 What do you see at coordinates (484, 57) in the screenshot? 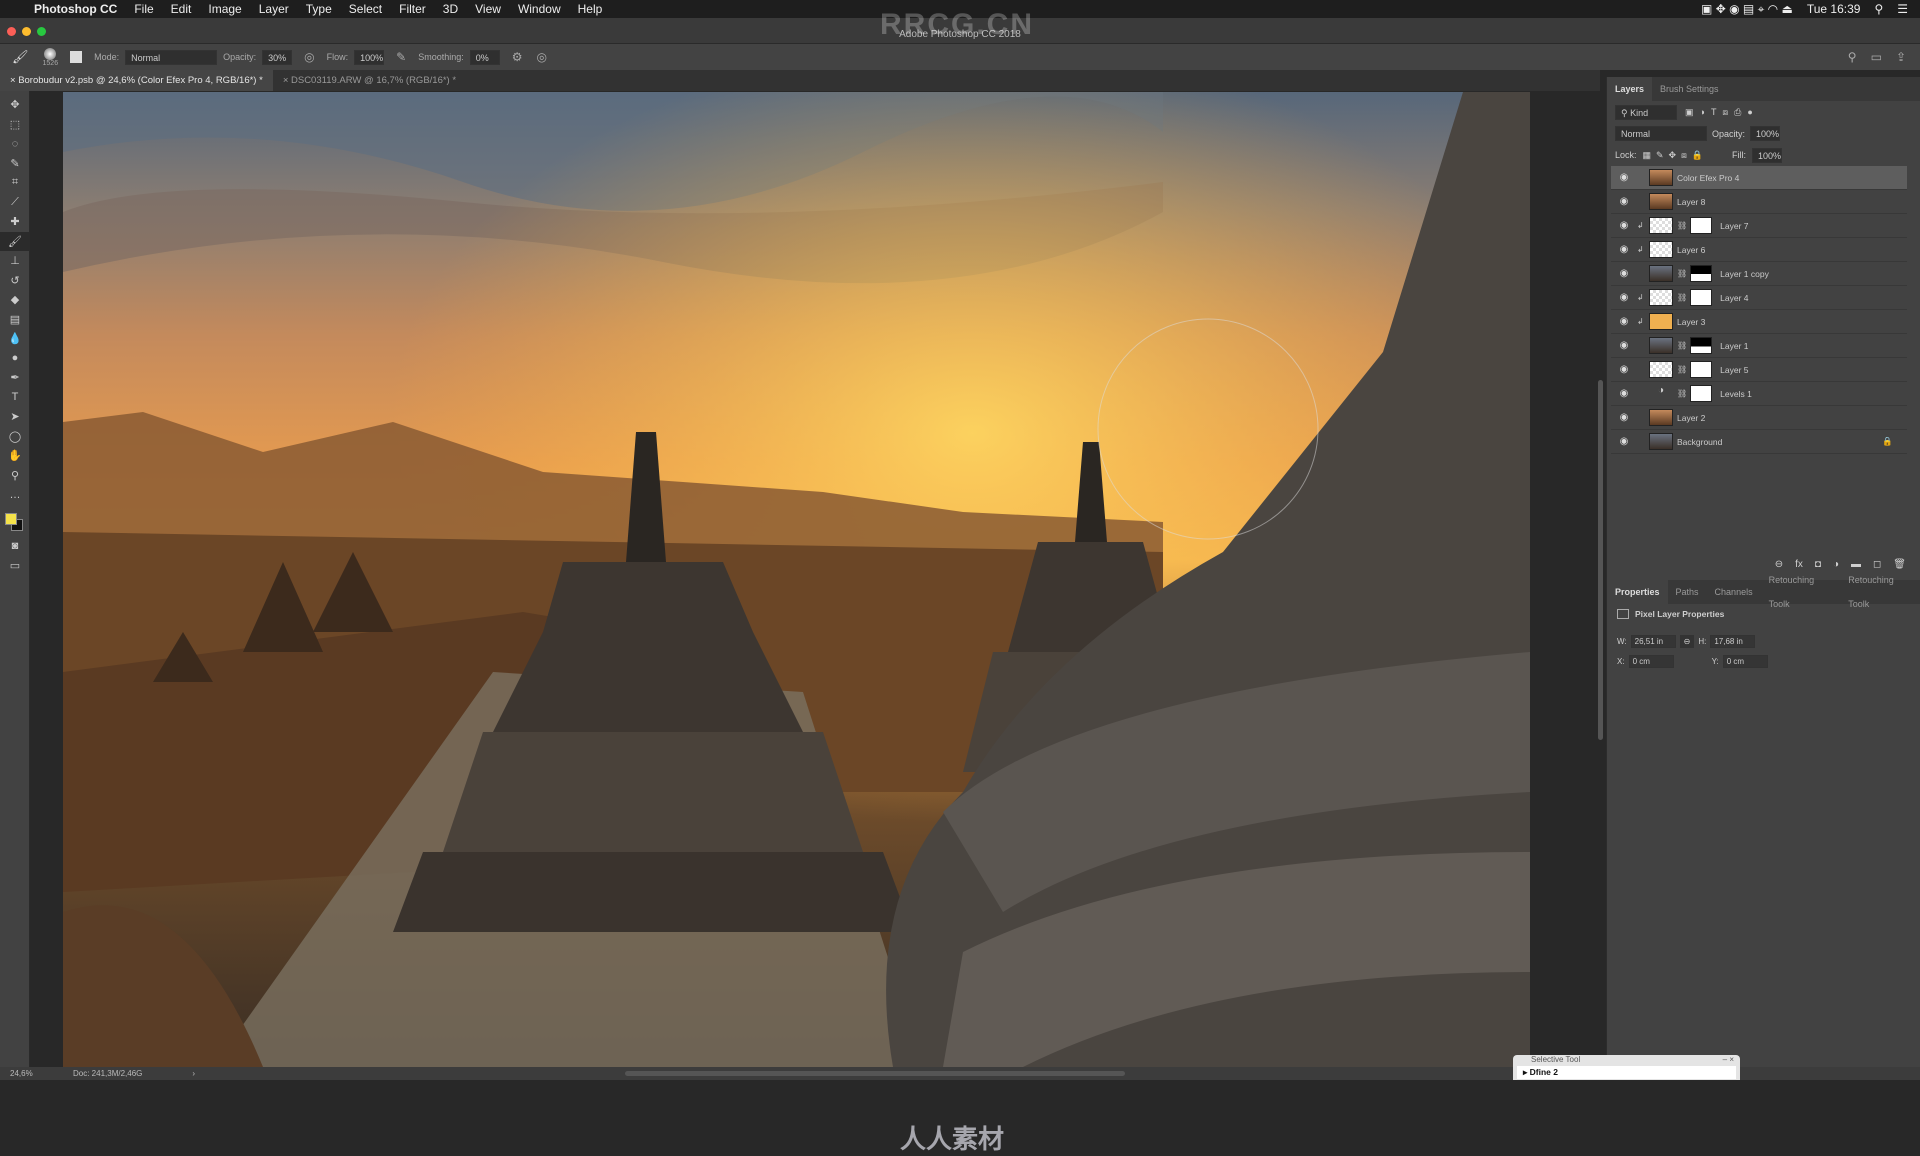
I see `smoothing-field: 0%` at bounding box center [484, 57].